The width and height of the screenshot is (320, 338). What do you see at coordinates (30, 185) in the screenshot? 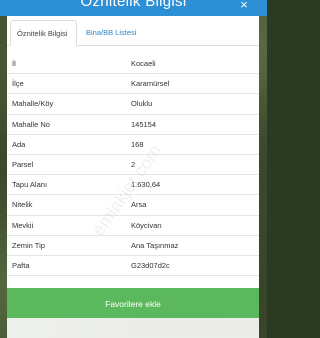
I see `row-label: Tapu Alanı` at bounding box center [30, 185].